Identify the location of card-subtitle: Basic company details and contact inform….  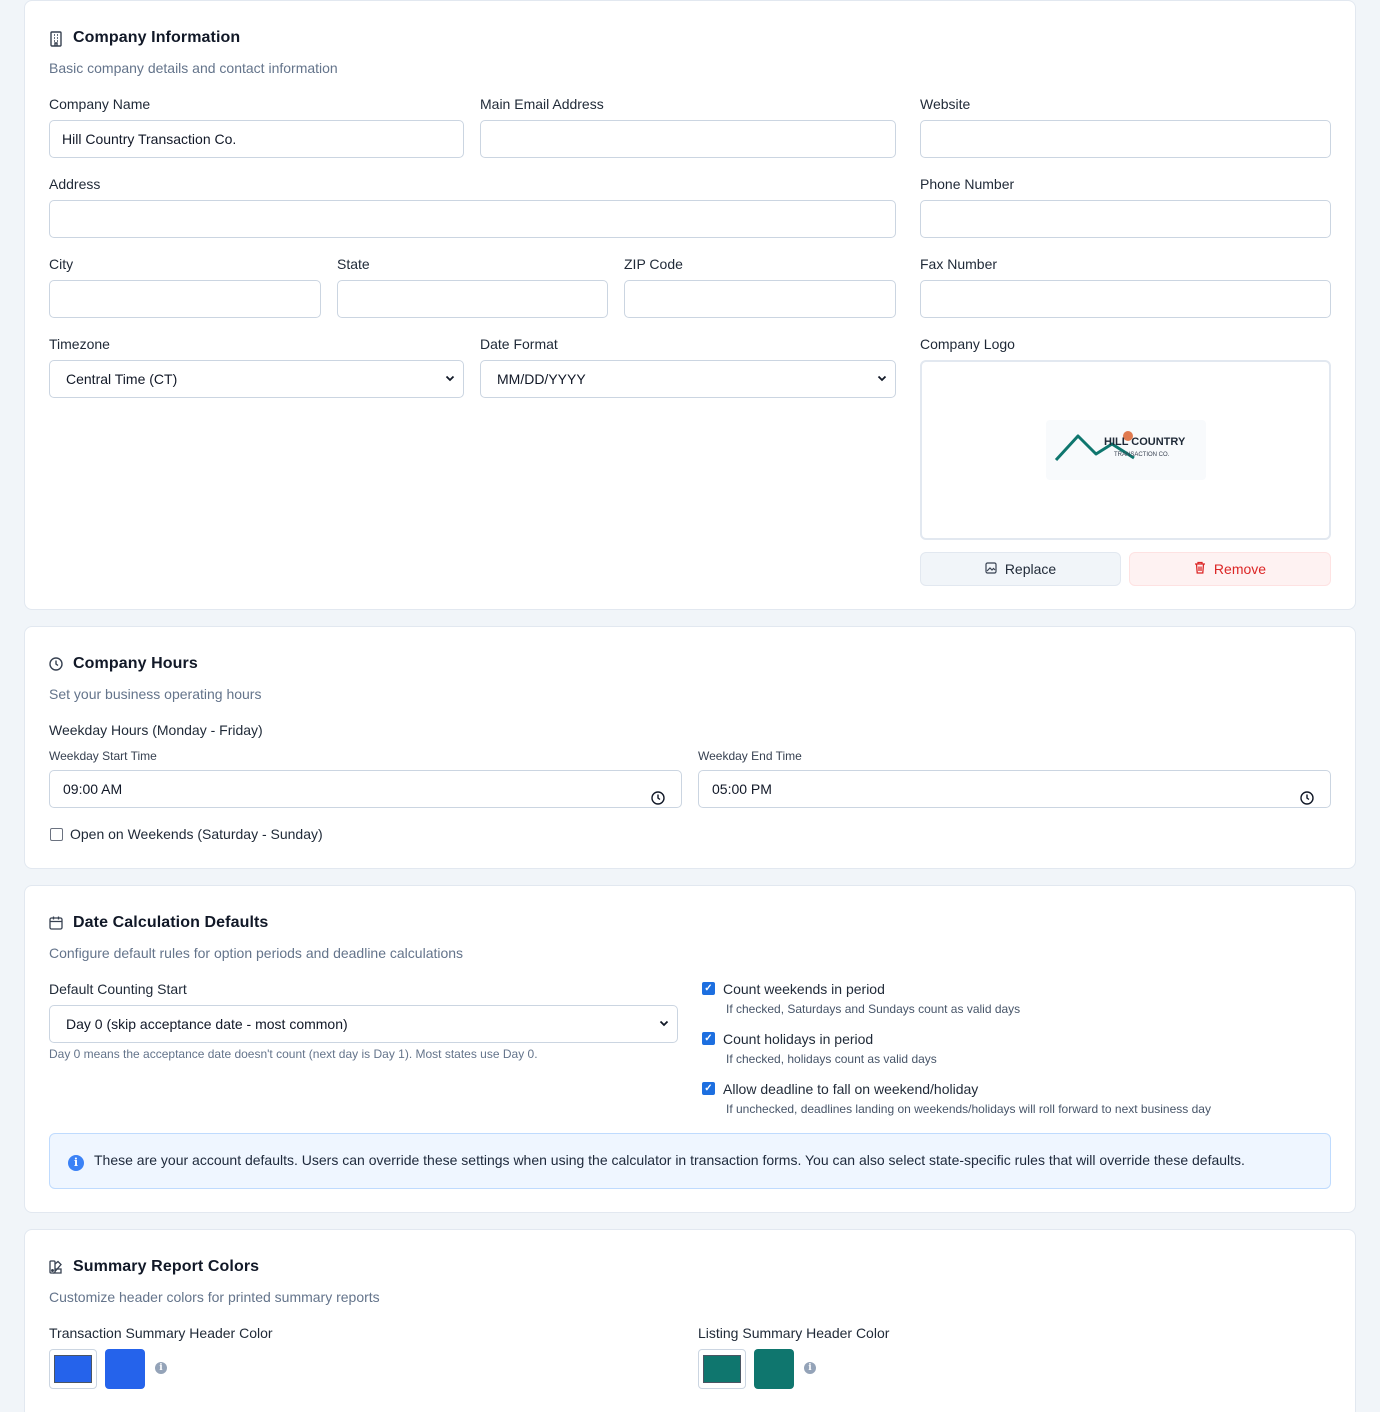
(193, 68).